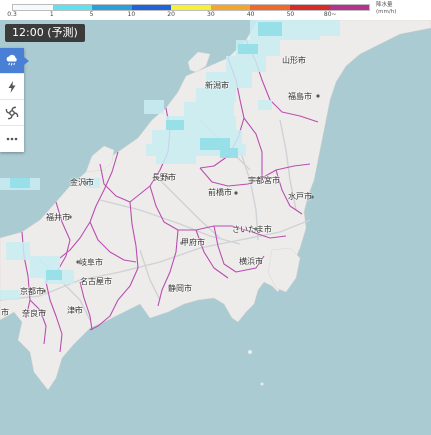 The width and height of the screenshot is (431, 435). Describe the element at coordinates (58, 217) in the screenshot. I see `city-label-fukui: 福井市` at that location.